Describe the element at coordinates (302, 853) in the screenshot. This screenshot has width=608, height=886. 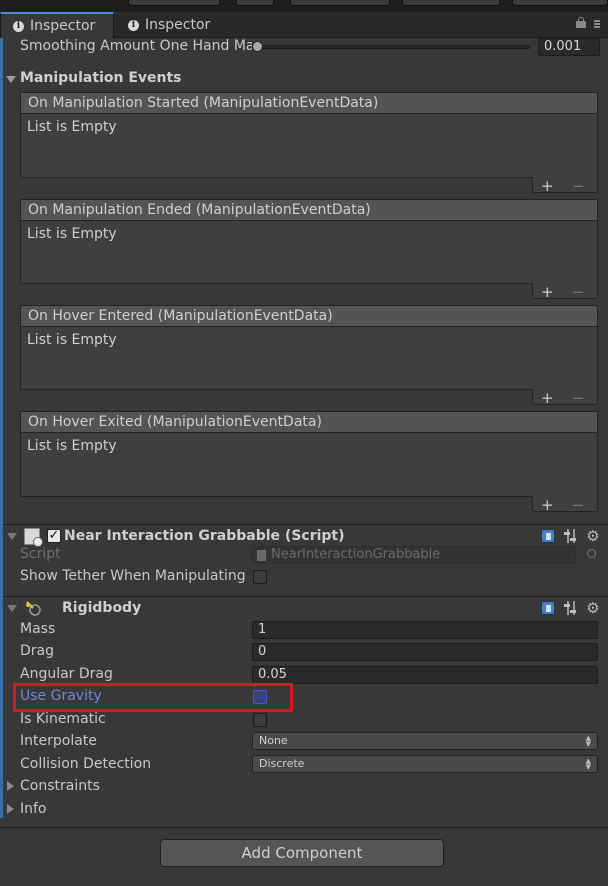
I see `add-component-button: Add Component` at that location.